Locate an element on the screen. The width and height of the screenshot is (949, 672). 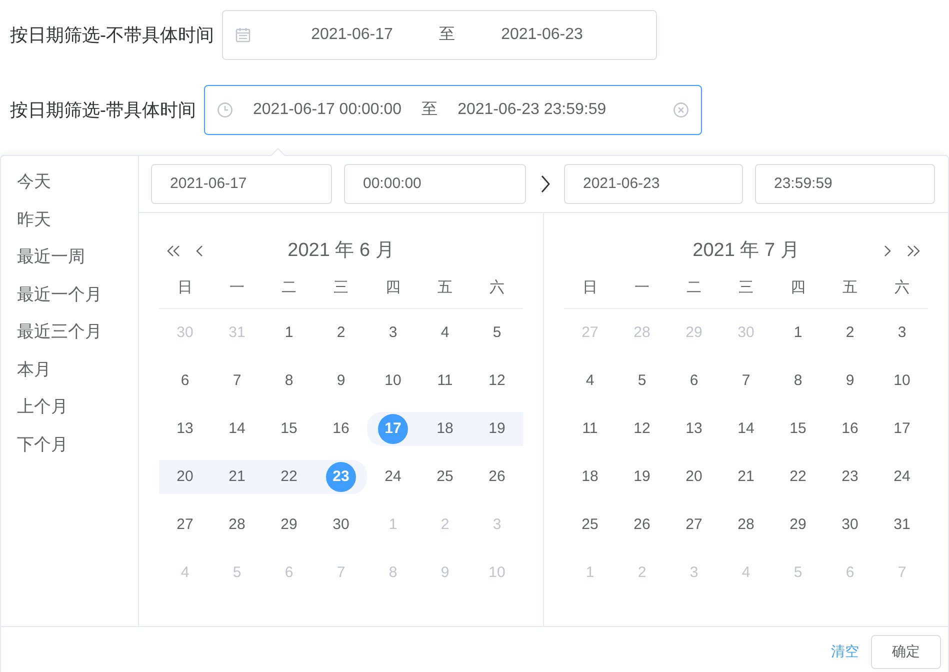
chevron-left-icon is located at coordinates (200, 251).